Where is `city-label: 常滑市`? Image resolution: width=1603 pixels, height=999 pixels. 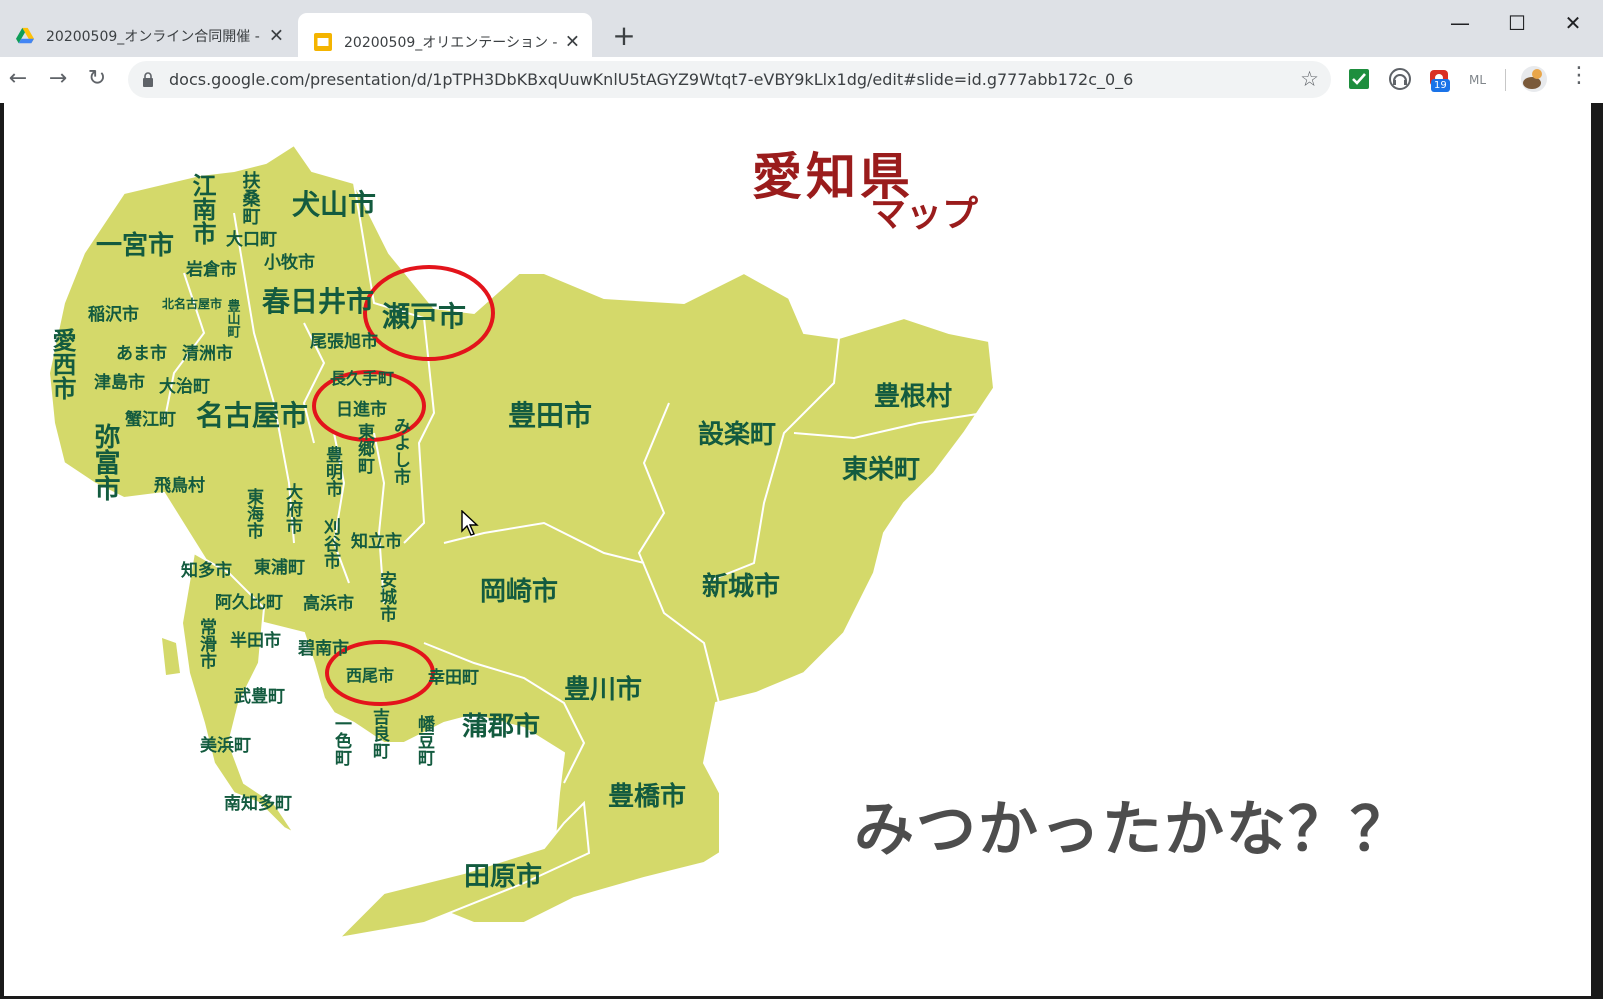
city-label: 常滑市 is located at coordinates (206, 643).